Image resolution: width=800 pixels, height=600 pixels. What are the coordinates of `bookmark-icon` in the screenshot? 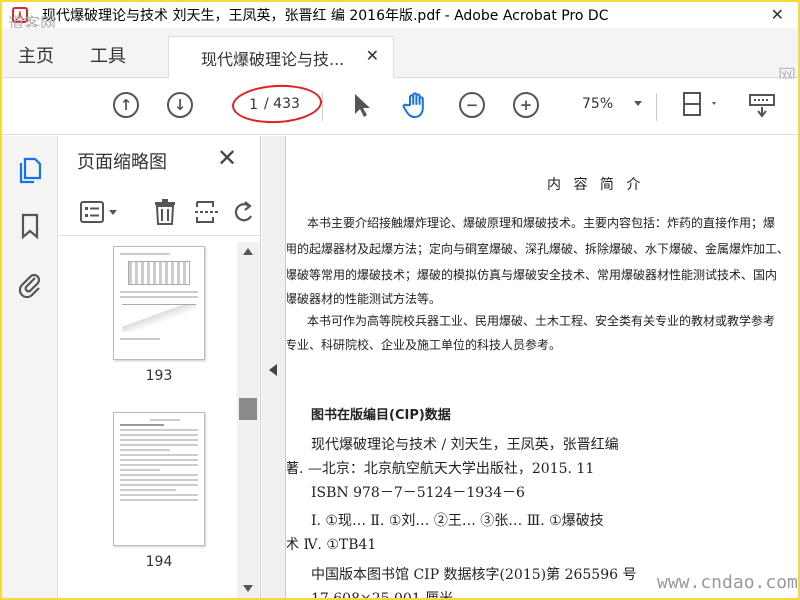 It's located at (30, 226).